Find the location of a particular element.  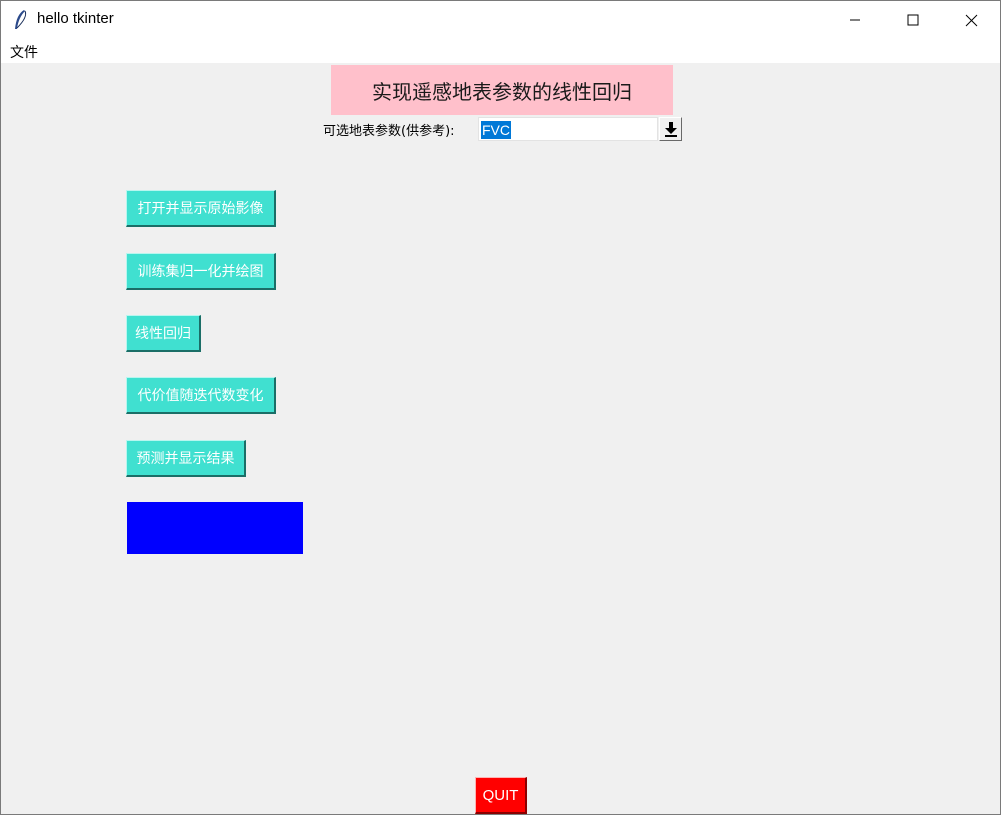

minimize-icon is located at coordinates (855, 20).